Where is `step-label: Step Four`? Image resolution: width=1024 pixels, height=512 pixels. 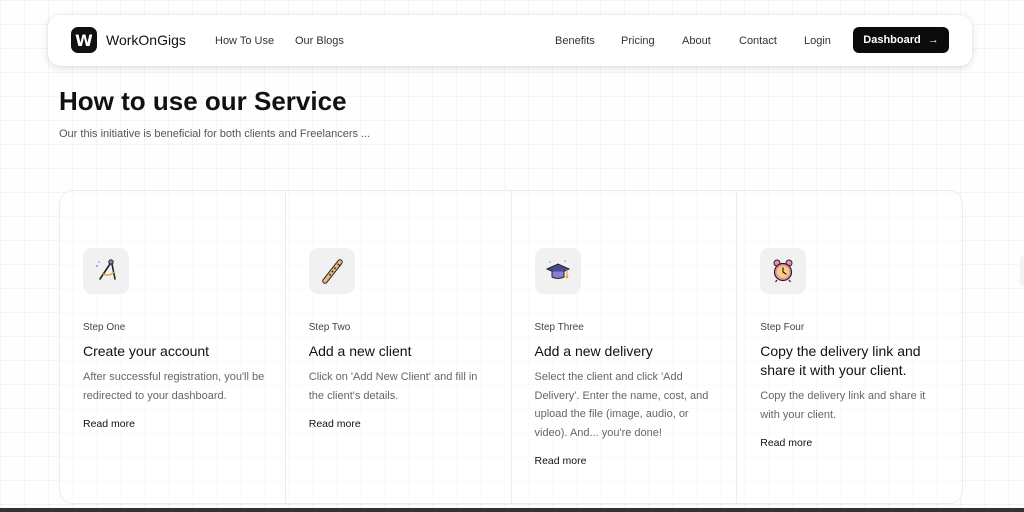 step-label: Step Four is located at coordinates (782, 327).